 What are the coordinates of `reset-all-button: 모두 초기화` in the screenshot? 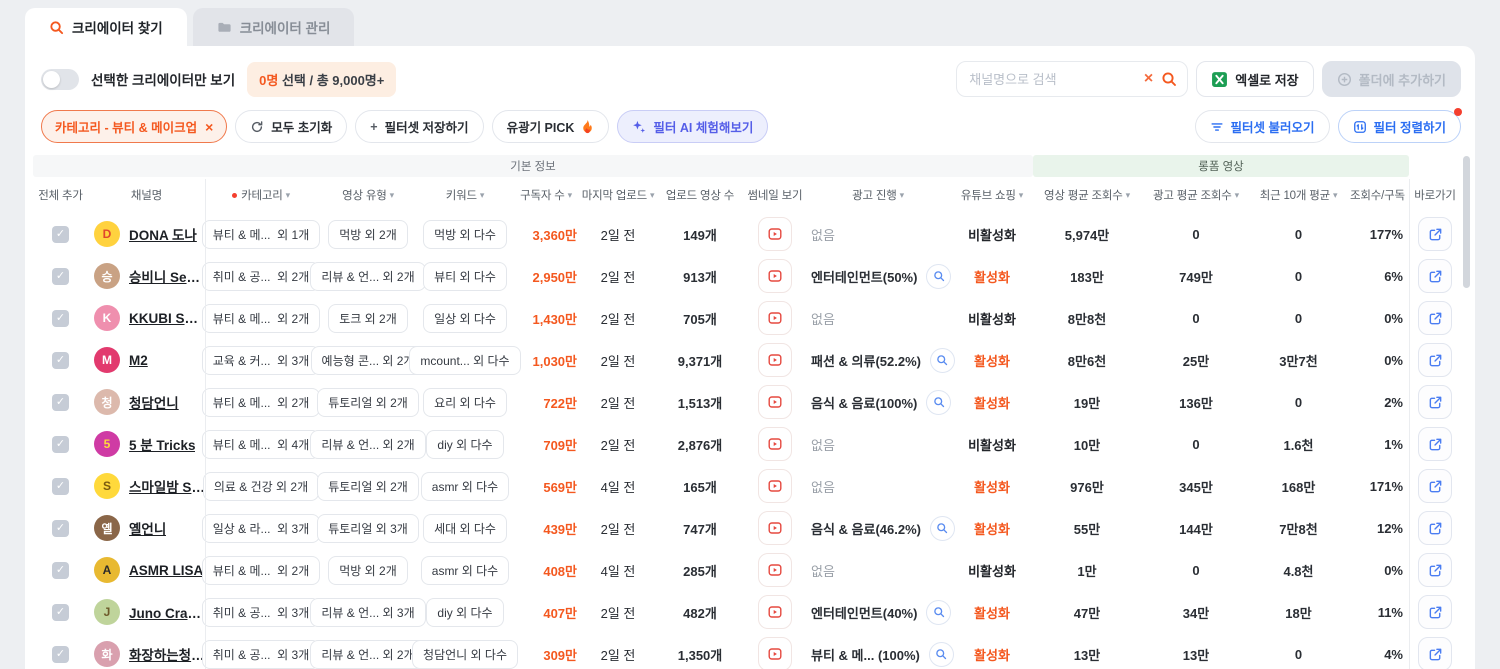 It's located at (291, 126).